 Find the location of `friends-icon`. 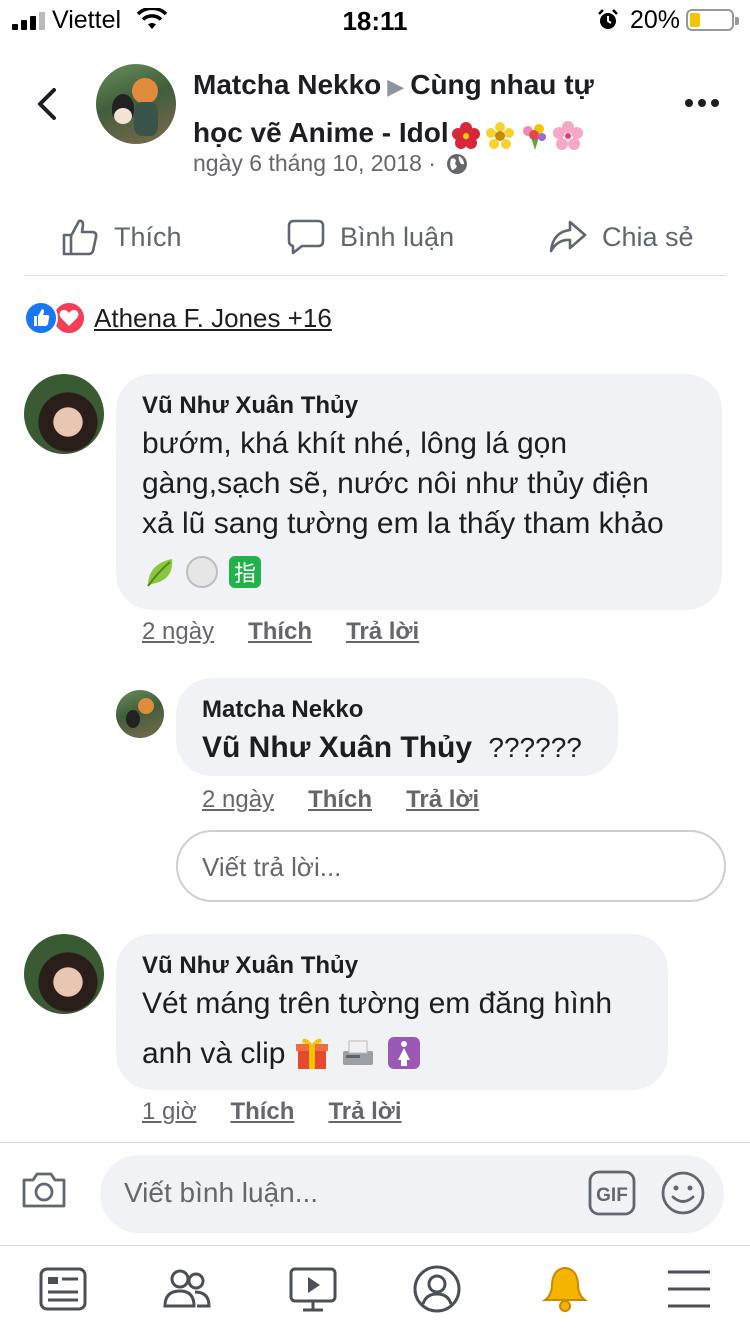

friends-icon is located at coordinates (187, 1289).